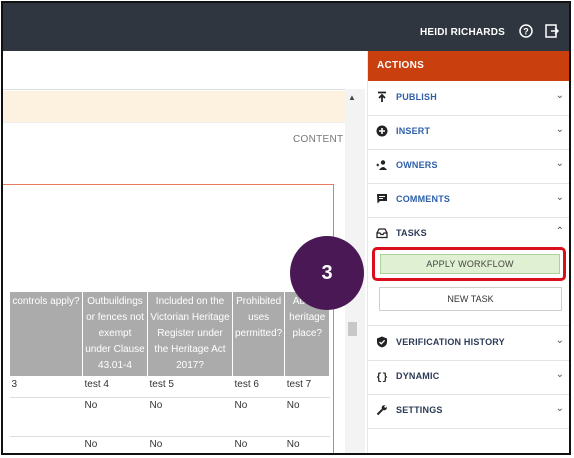 The width and height of the screenshot is (574, 458). Describe the element at coordinates (381, 410) in the screenshot. I see `wrench-icon` at that location.